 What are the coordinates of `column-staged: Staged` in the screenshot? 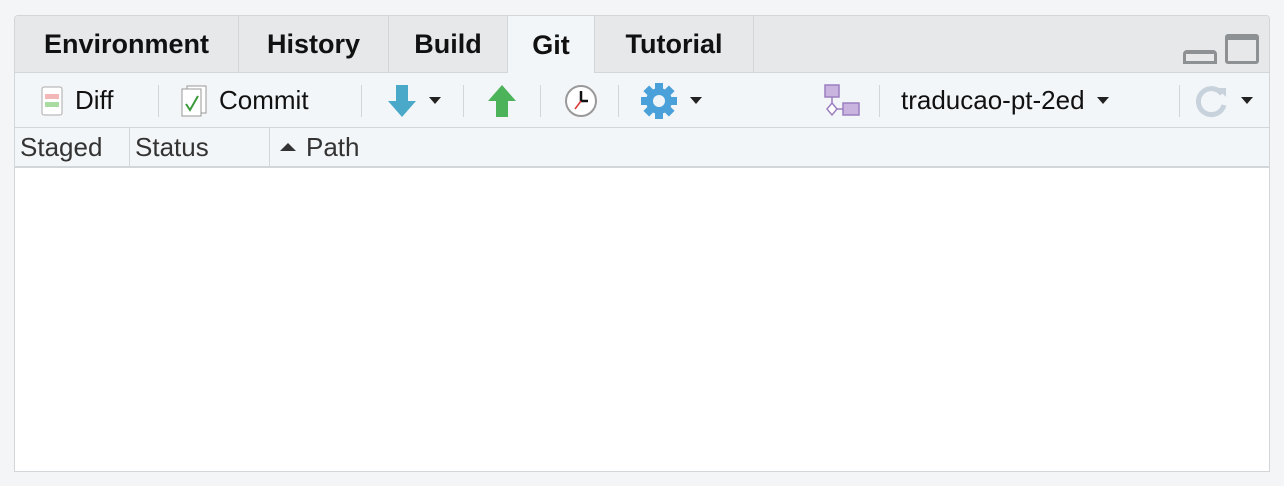 It's located at (72, 147).